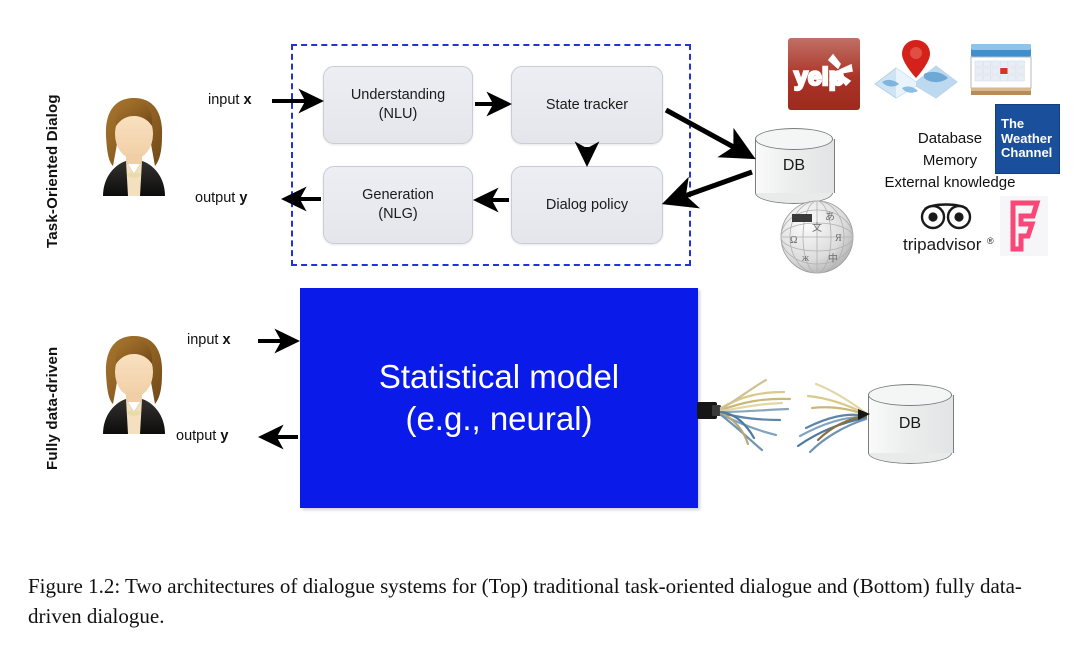 Image resolution: width=1080 pixels, height=662 pixels. I want to click on module-box-nlu: Understanding (NLU), so click(398, 105).